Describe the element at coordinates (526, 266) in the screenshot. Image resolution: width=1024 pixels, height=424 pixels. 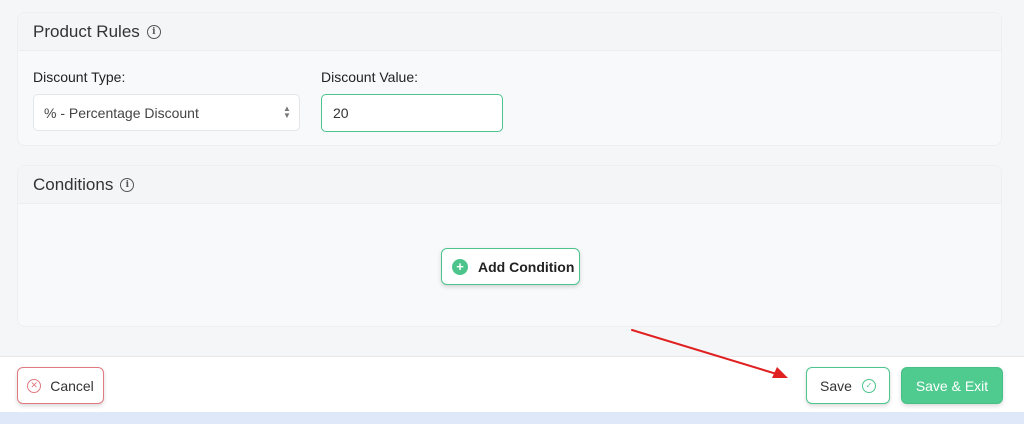
I see `add-condition-label: Add Condition` at that location.